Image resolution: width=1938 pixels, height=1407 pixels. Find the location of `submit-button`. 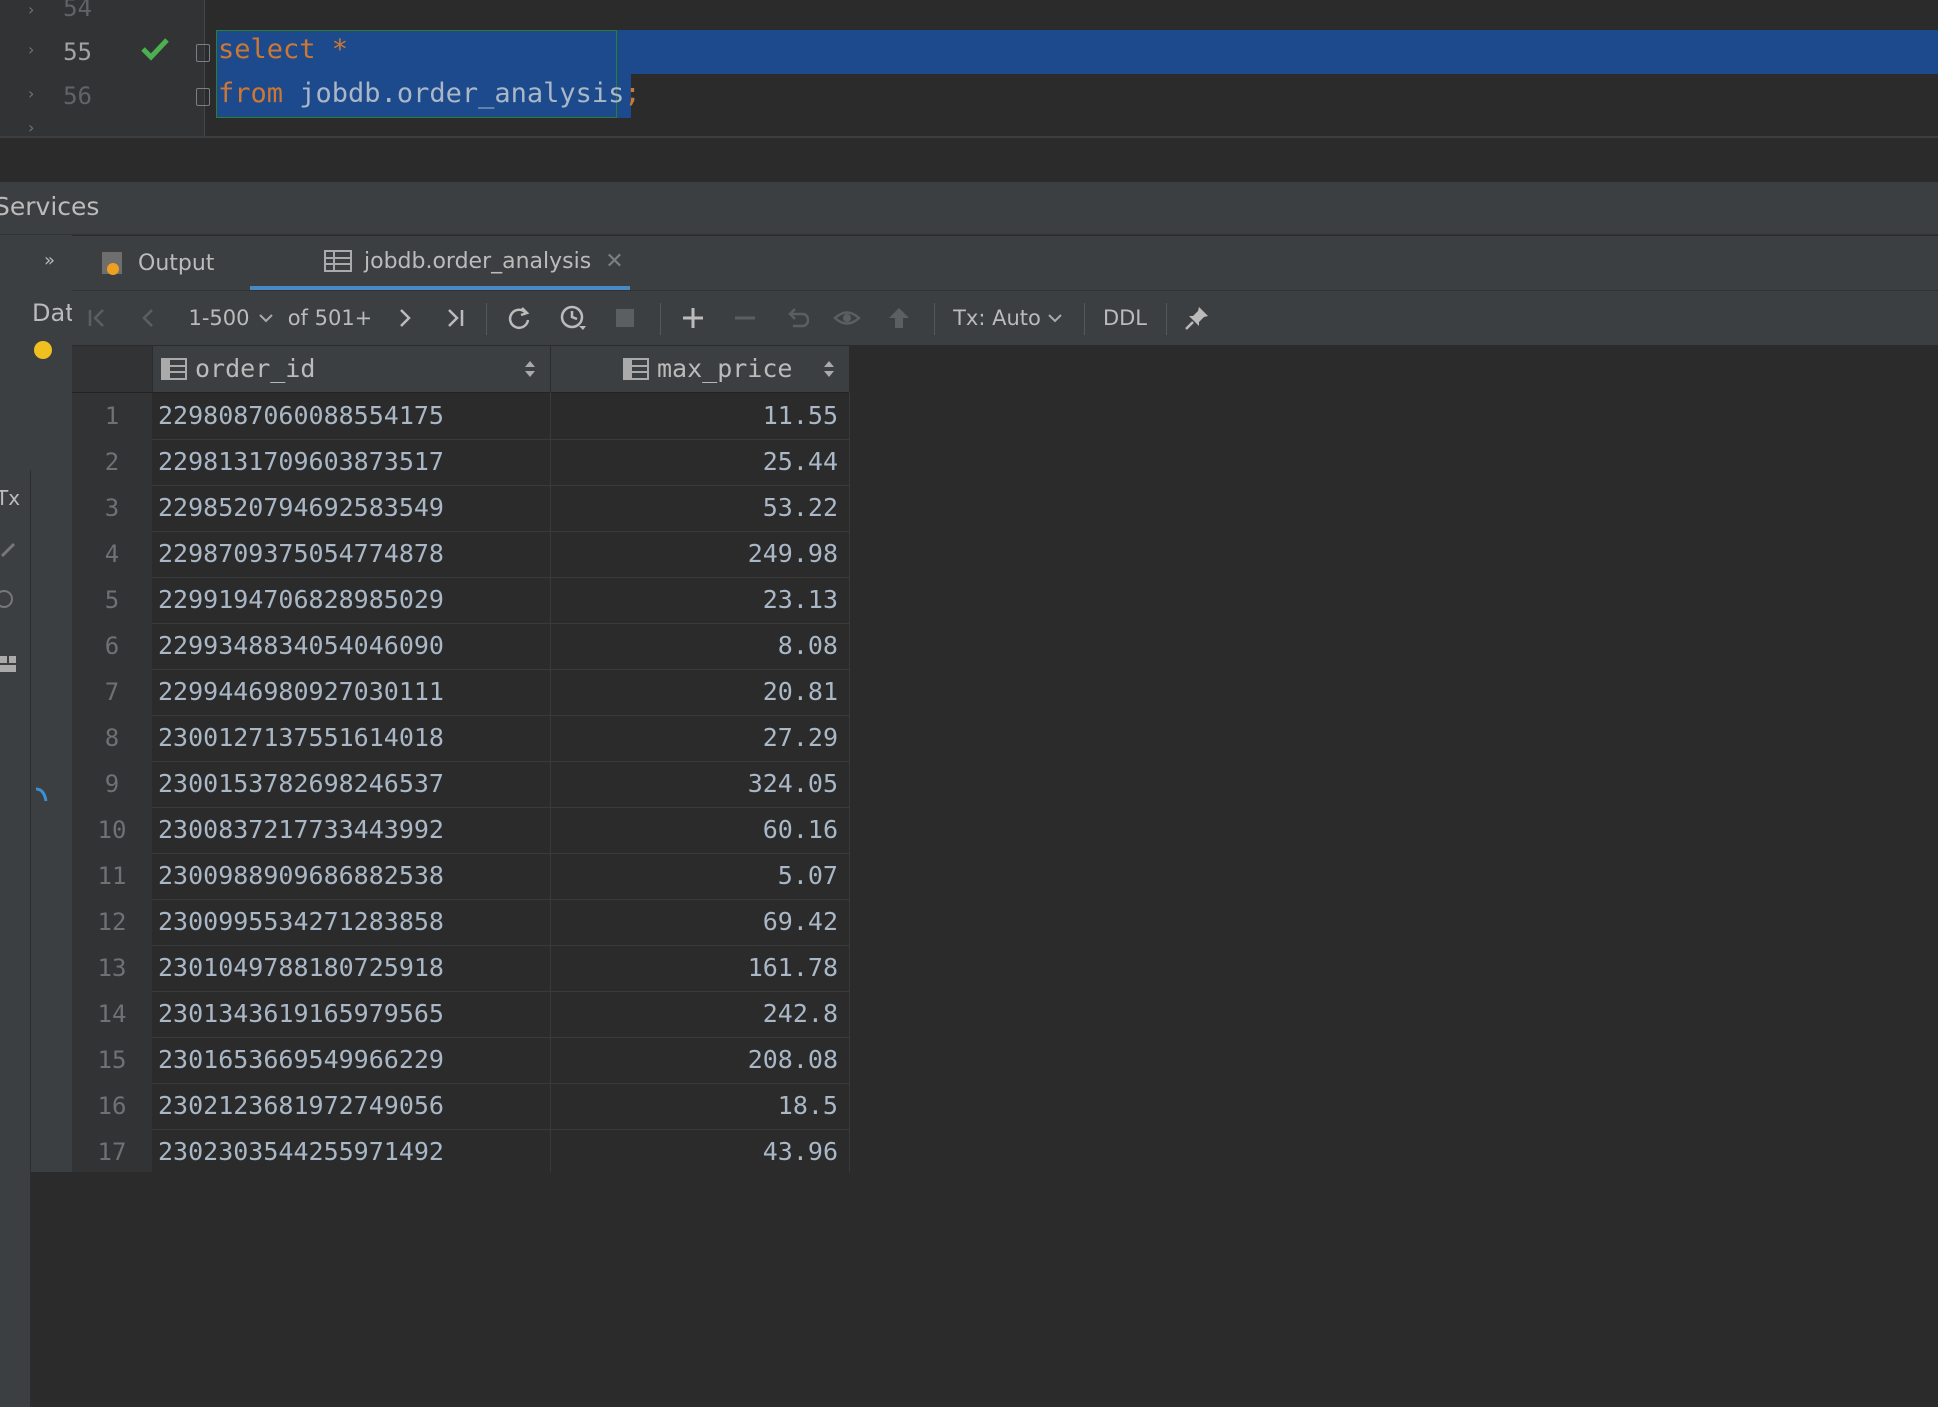

submit-button is located at coordinates (899, 318).